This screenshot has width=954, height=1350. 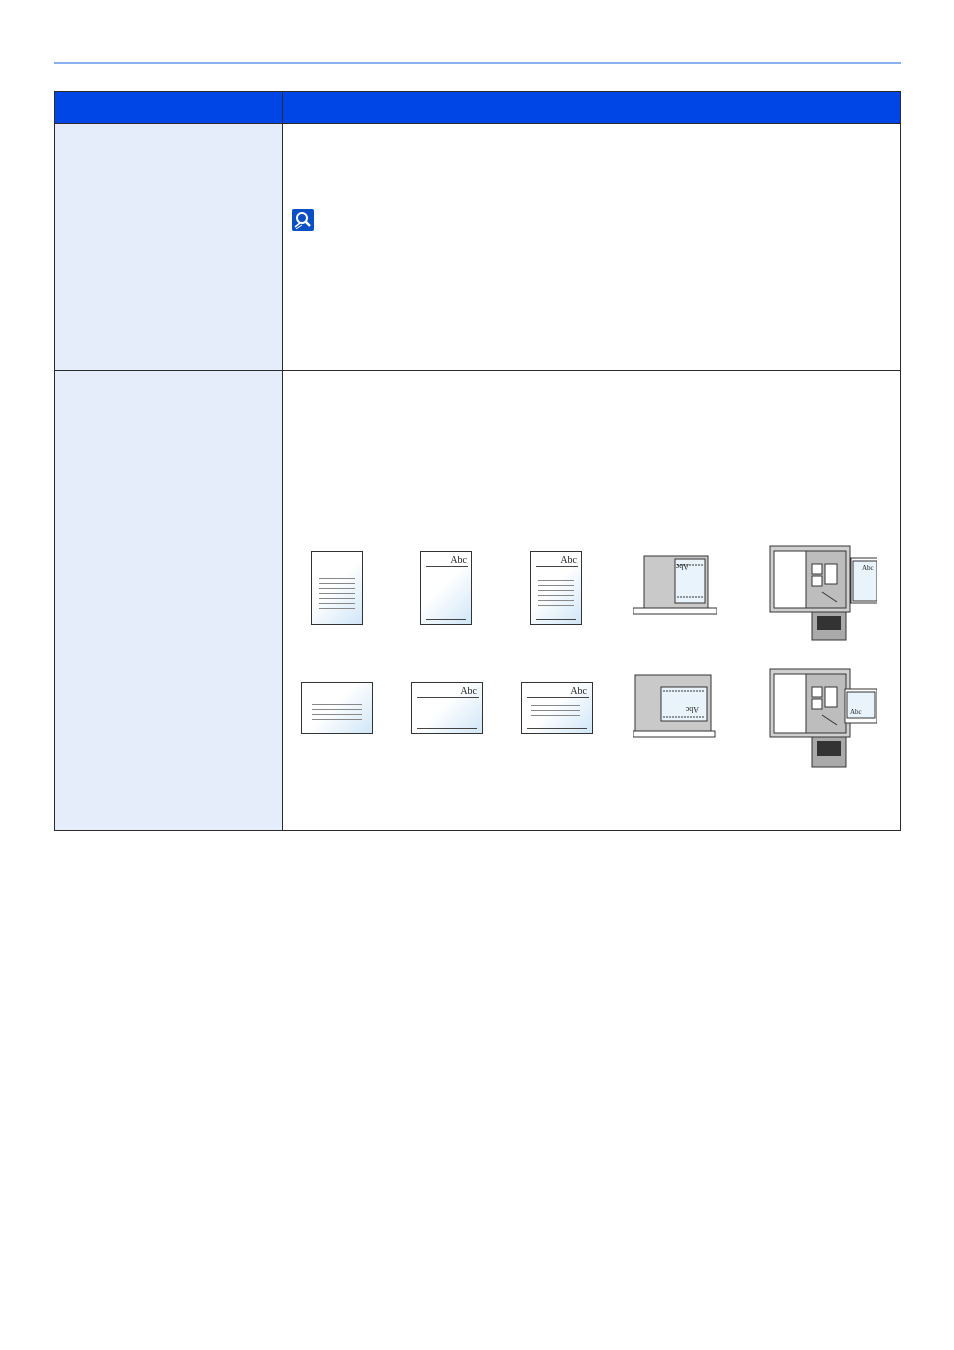 What do you see at coordinates (303, 220) in the screenshot?
I see `magnifier-note-icon` at bounding box center [303, 220].